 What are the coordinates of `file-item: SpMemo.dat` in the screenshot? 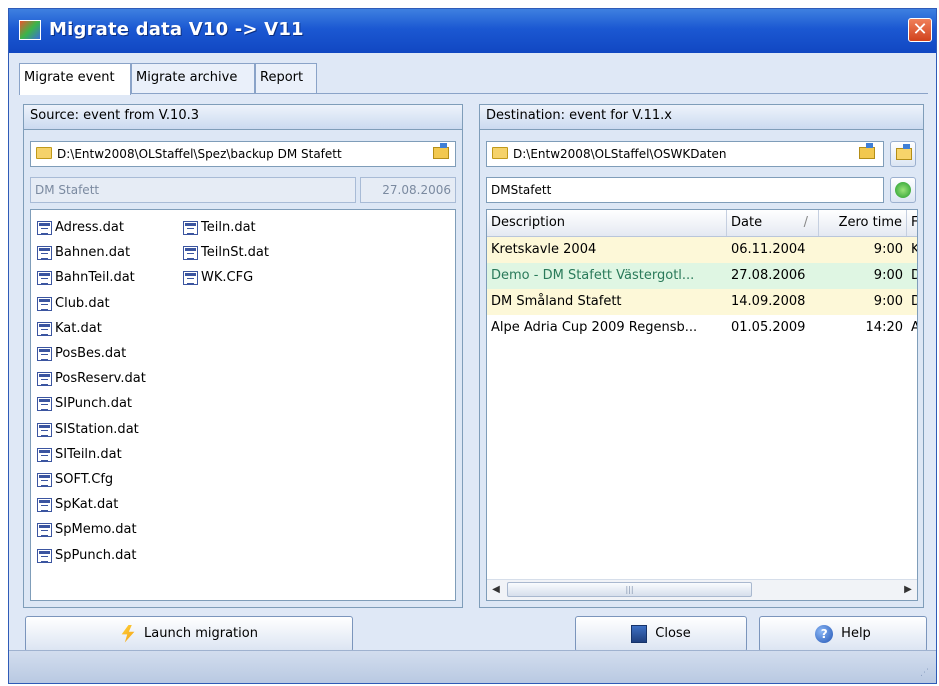 It's located at (86, 530).